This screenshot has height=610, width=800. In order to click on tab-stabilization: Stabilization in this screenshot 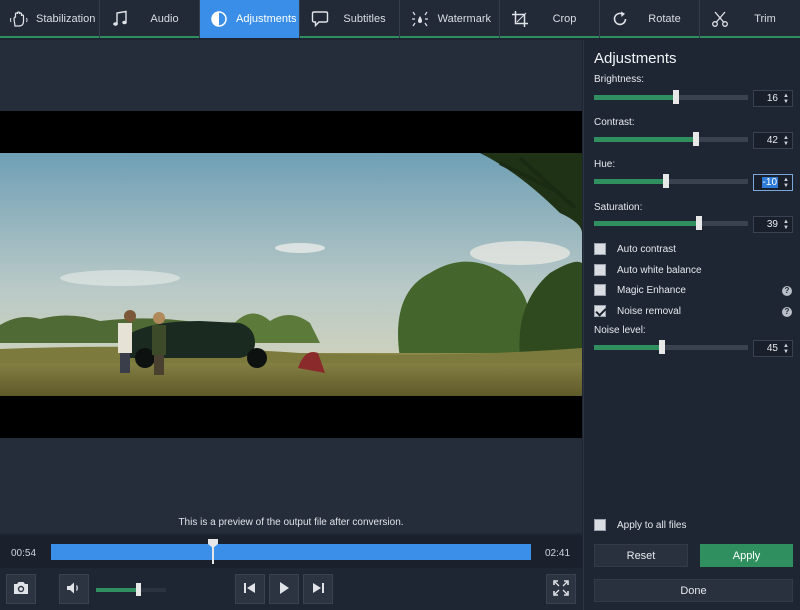, I will do `click(50, 19)`.